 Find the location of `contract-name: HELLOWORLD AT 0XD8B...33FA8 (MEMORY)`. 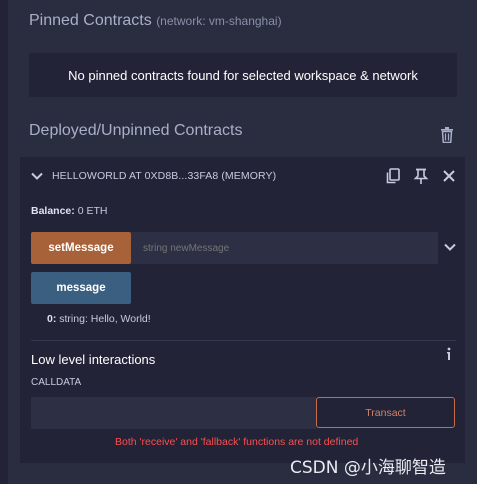

contract-name: HELLOWORLD AT 0XD8B...33FA8 (MEMORY) is located at coordinates (164, 176).